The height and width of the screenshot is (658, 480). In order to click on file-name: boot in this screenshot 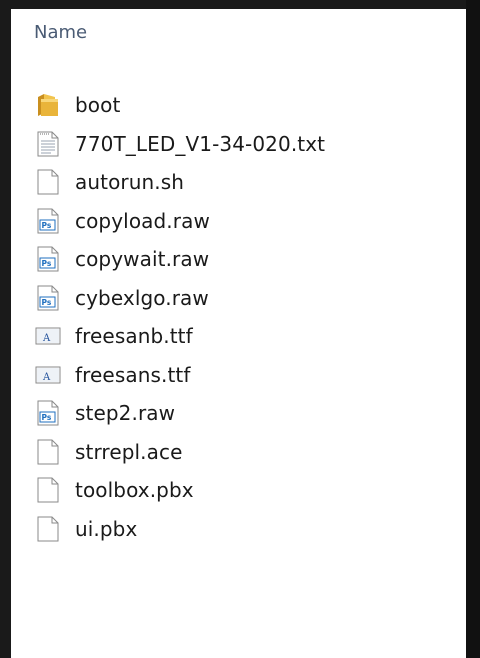, I will do `click(98, 105)`.